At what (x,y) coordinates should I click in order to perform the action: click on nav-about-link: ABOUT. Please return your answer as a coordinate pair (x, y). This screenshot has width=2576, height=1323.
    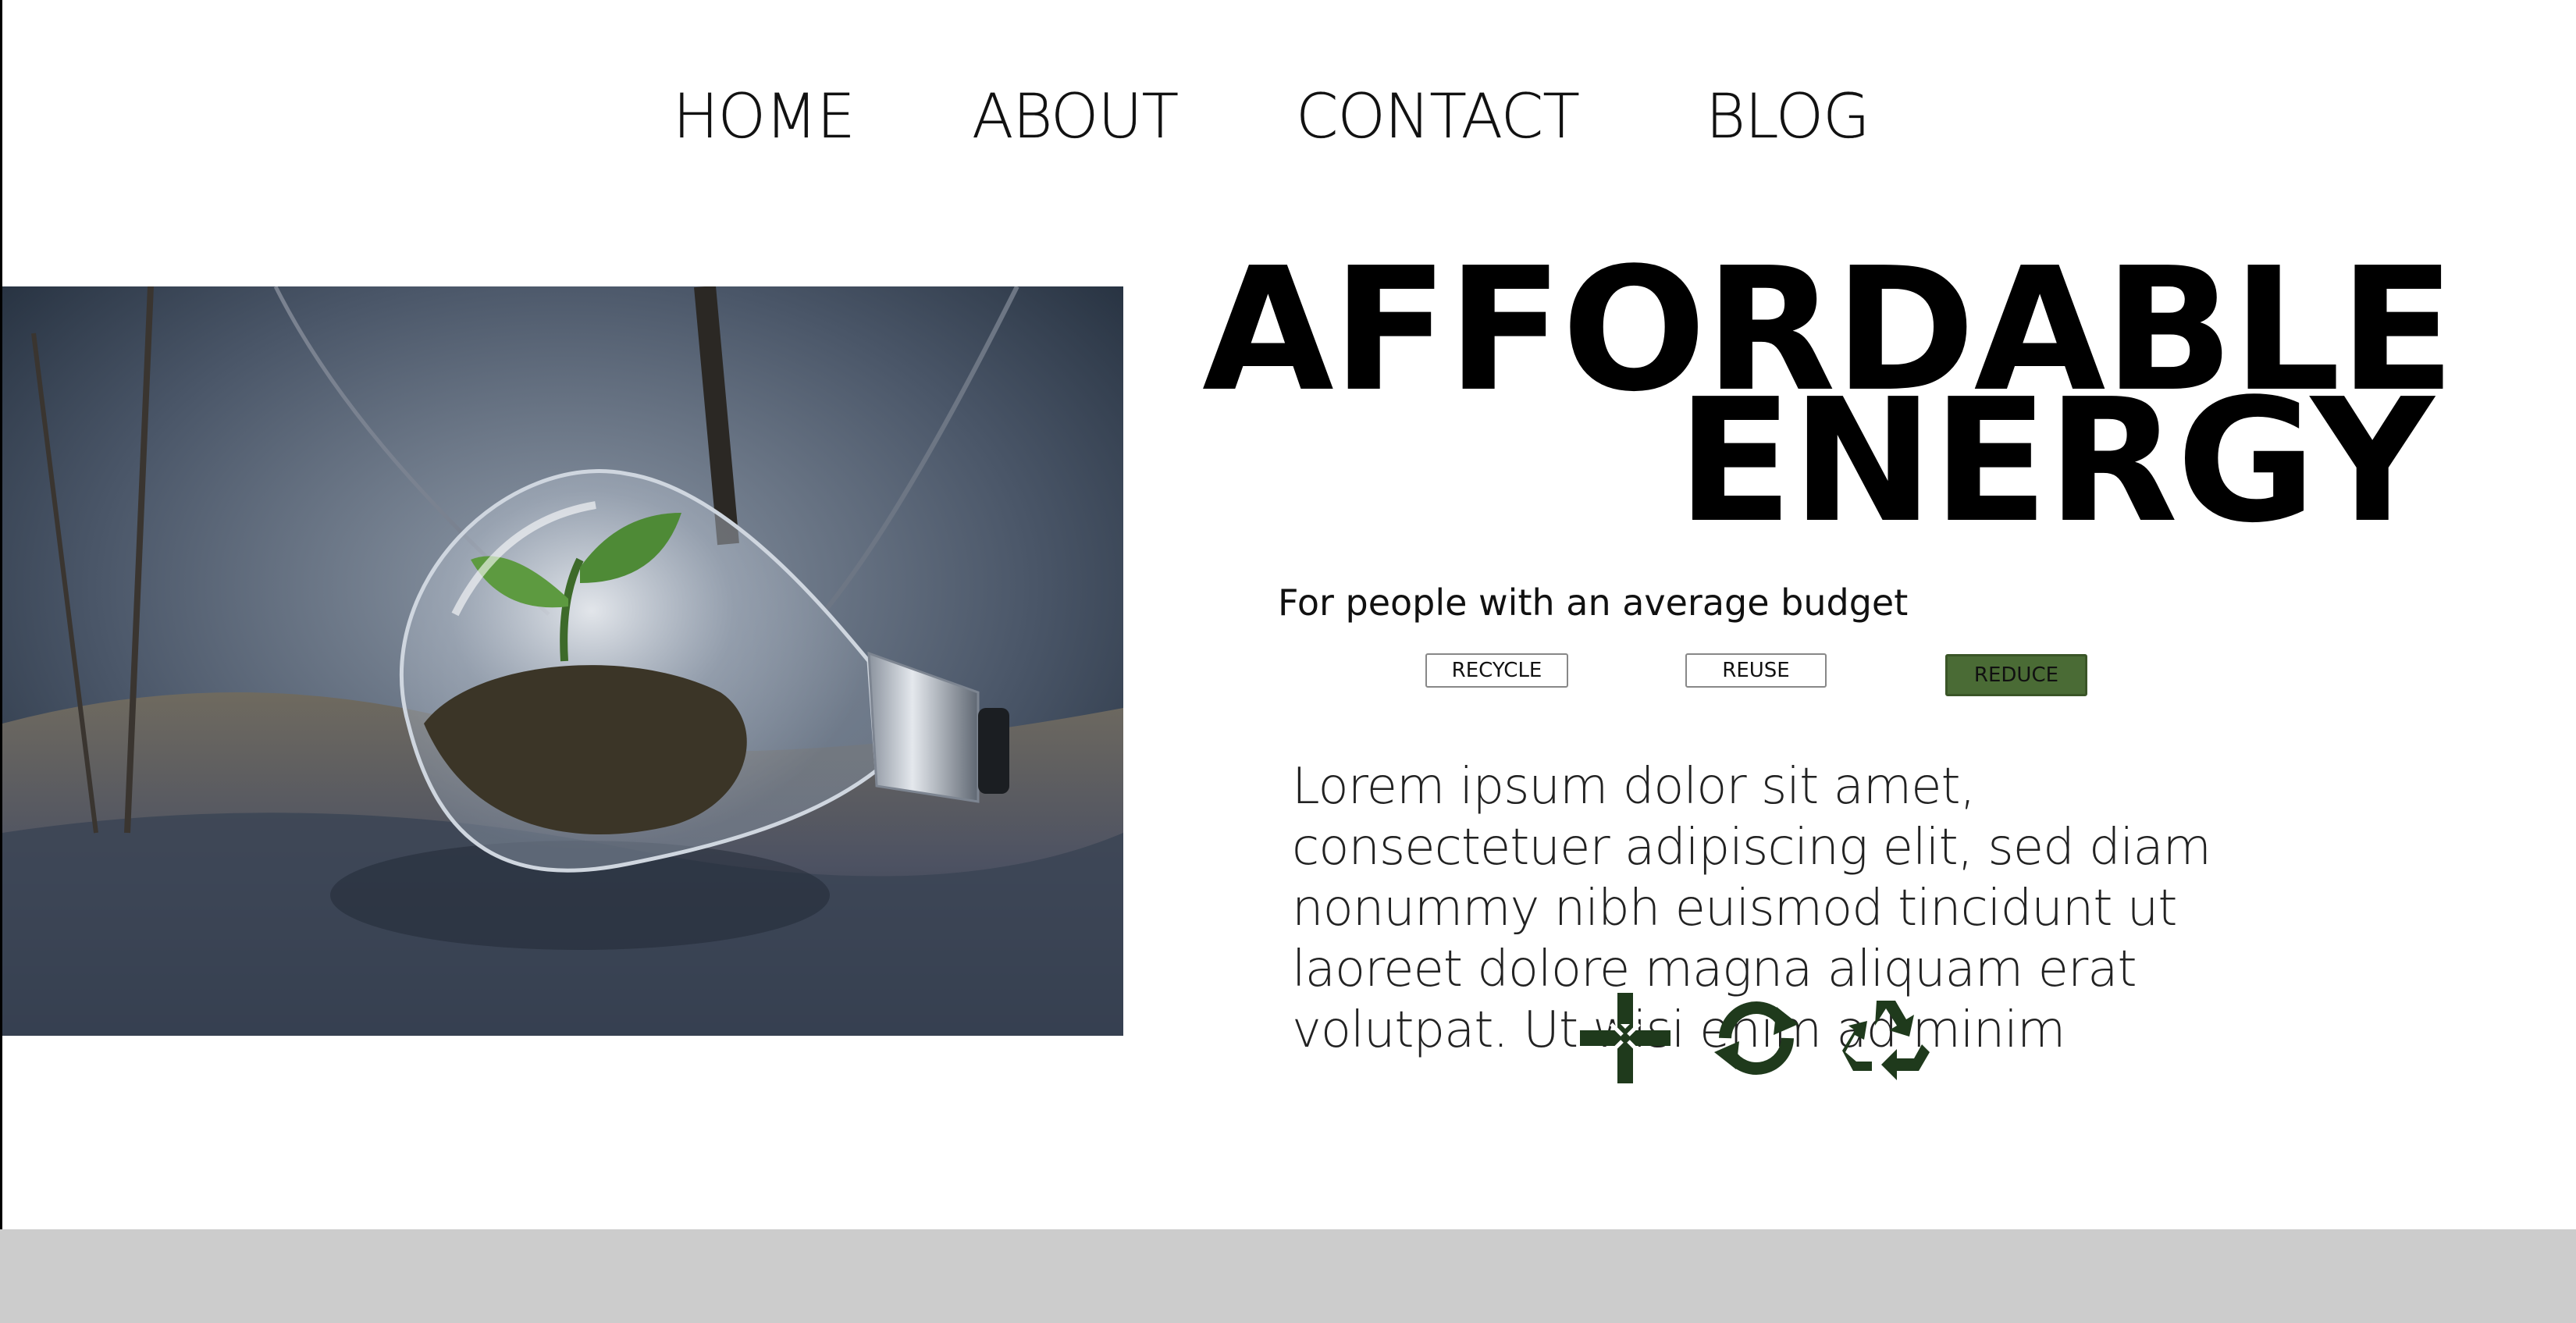
    Looking at the image, I should click on (1075, 117).